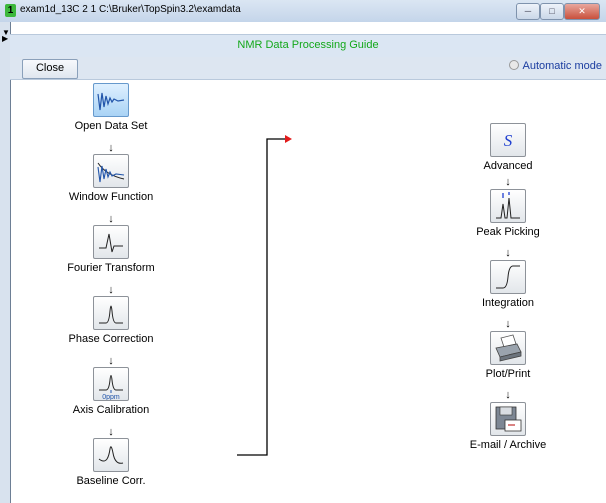  Describe the element at coordinates (5, 262) in the screenshot. I see `side-strip: ▼ ▶` at that location.